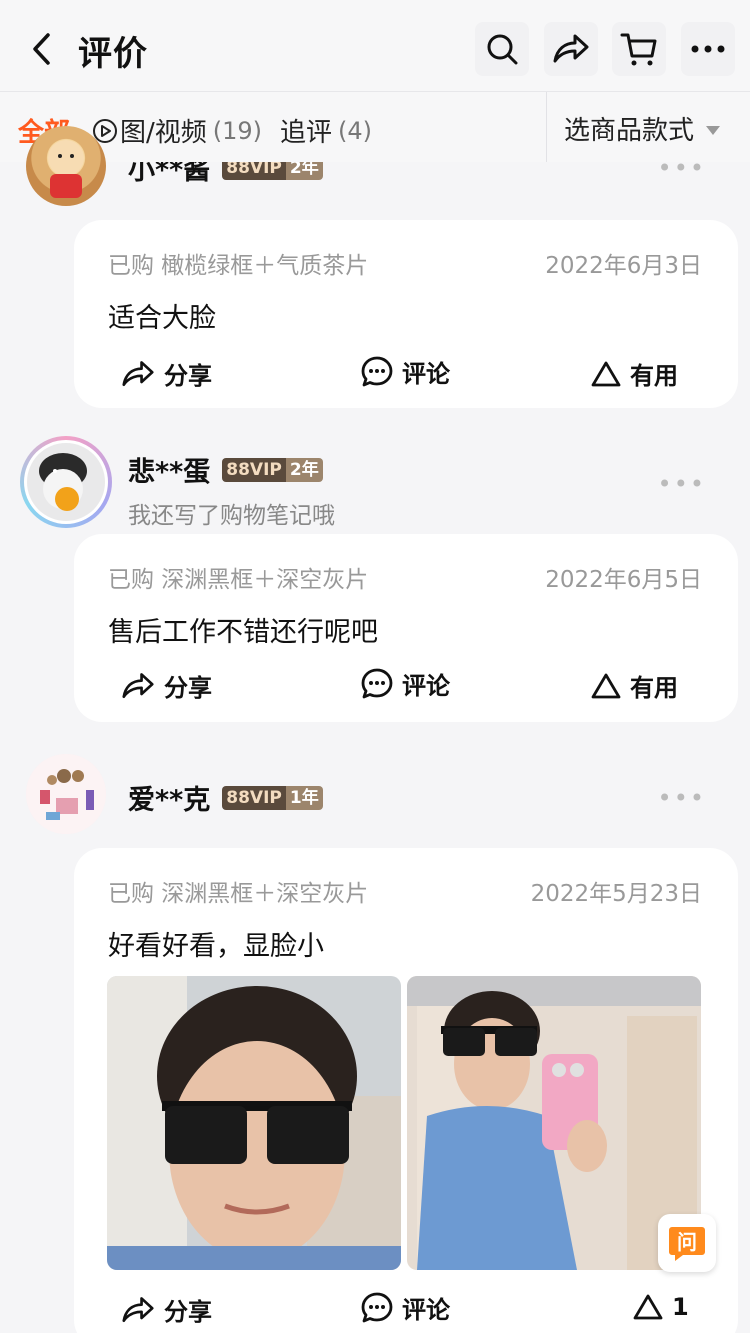  What do you see at coordinates (169, 800) in the screenshot?
I see `username-text: 爱**克` at bounding box center [169, 800].